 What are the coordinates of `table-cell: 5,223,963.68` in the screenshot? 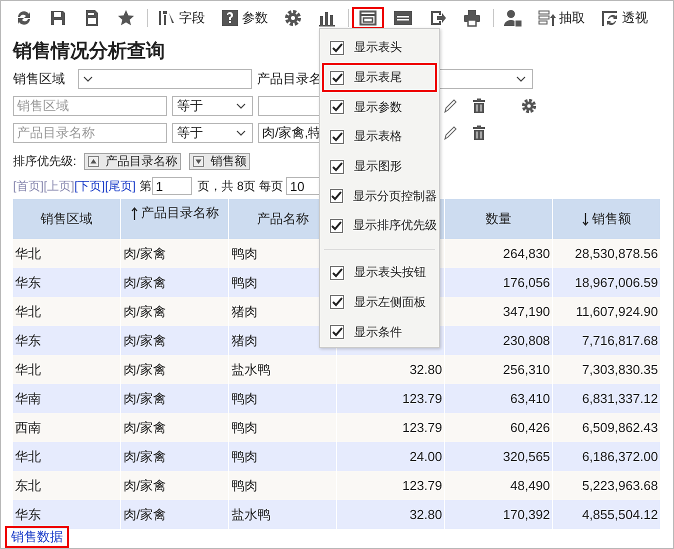 It's located at (606, 485).